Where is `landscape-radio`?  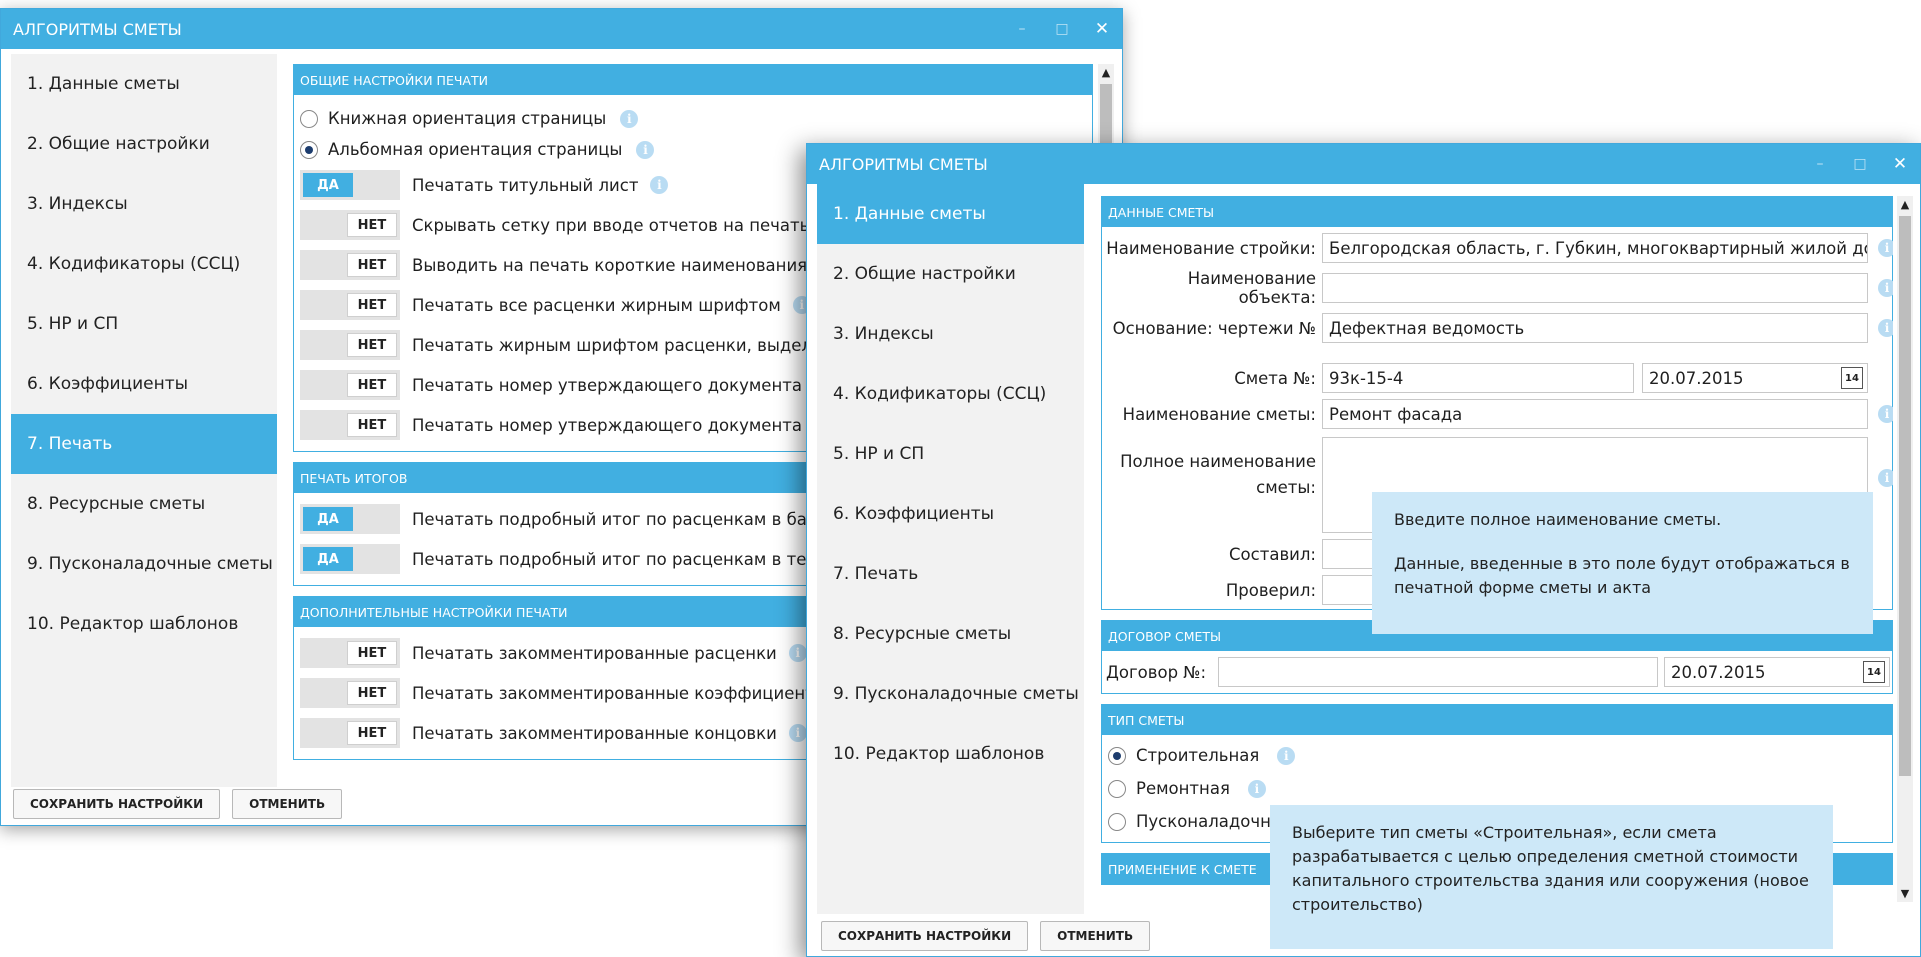
landscape-radio is located at coordinates (309, 149).